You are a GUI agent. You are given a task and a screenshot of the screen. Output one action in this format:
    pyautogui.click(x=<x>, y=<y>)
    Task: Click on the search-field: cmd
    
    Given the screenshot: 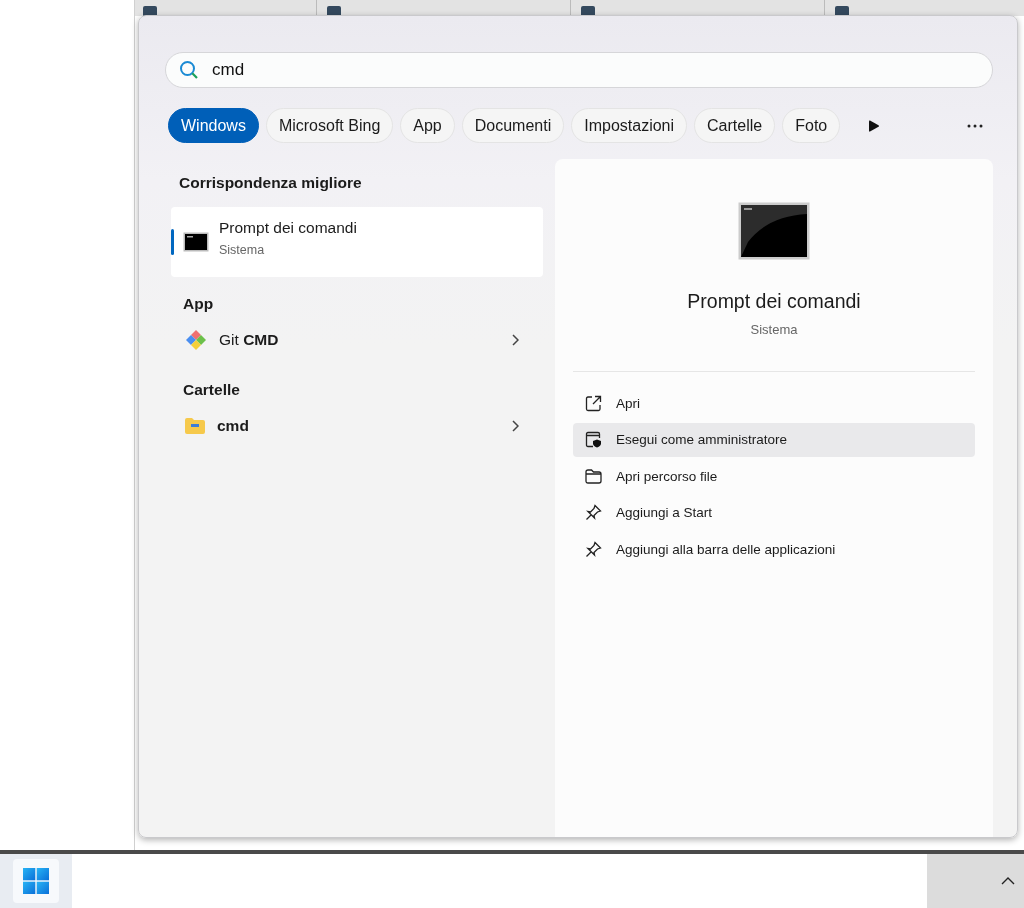 What is the action you would take?
    pyautogui.click(x=579, y=70)
    